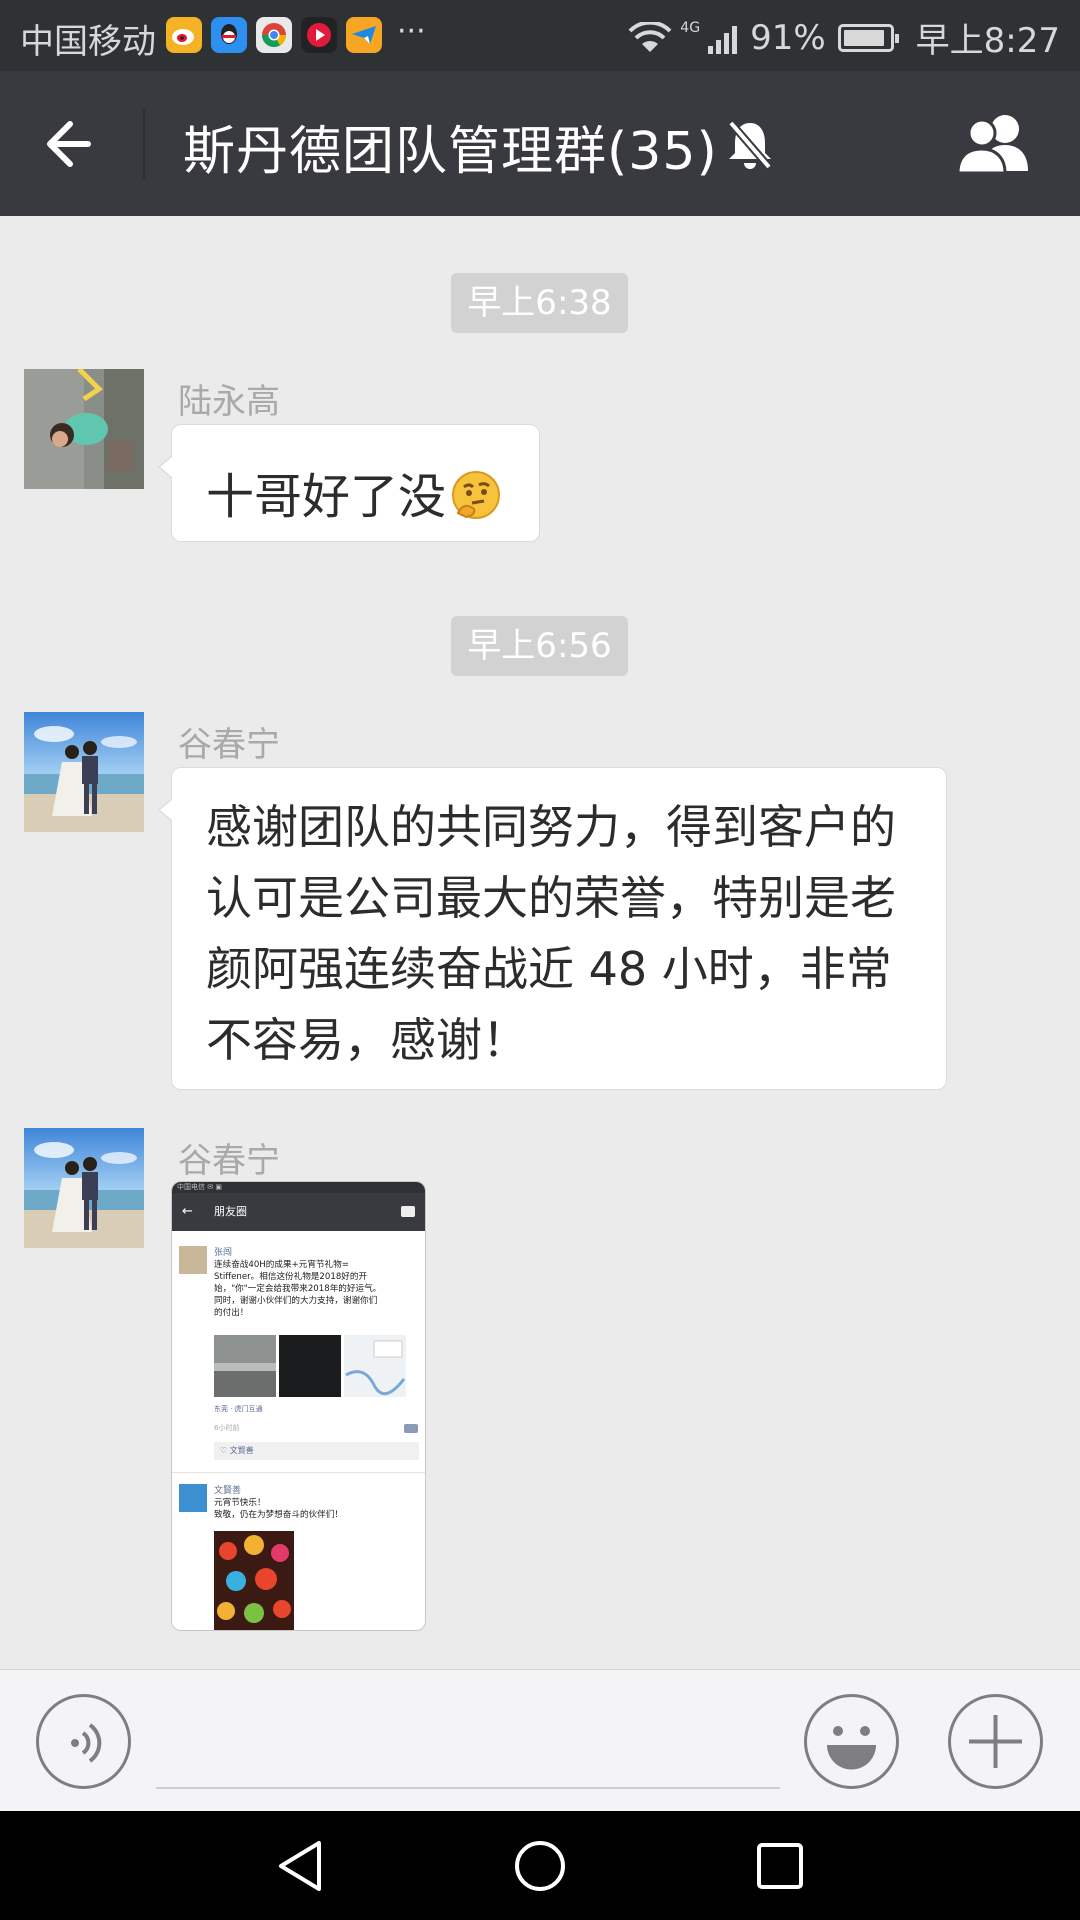  I want to click on emoji-button, so click(851, 1741).